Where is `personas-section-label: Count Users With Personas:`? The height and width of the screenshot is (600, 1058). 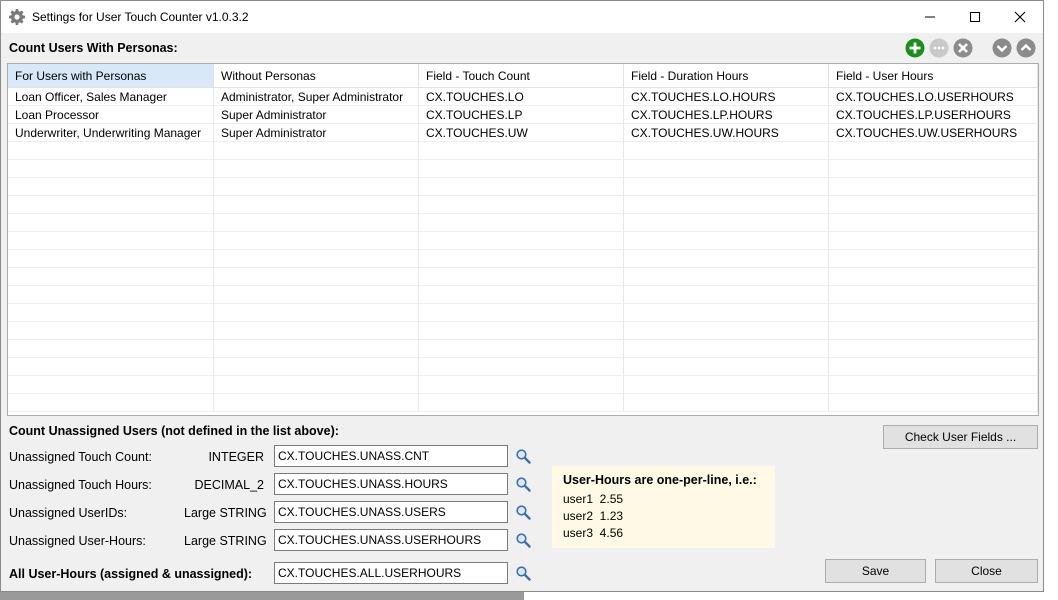
personas-section-label: Count Users With Personas: is located at coordinates (93, 48).